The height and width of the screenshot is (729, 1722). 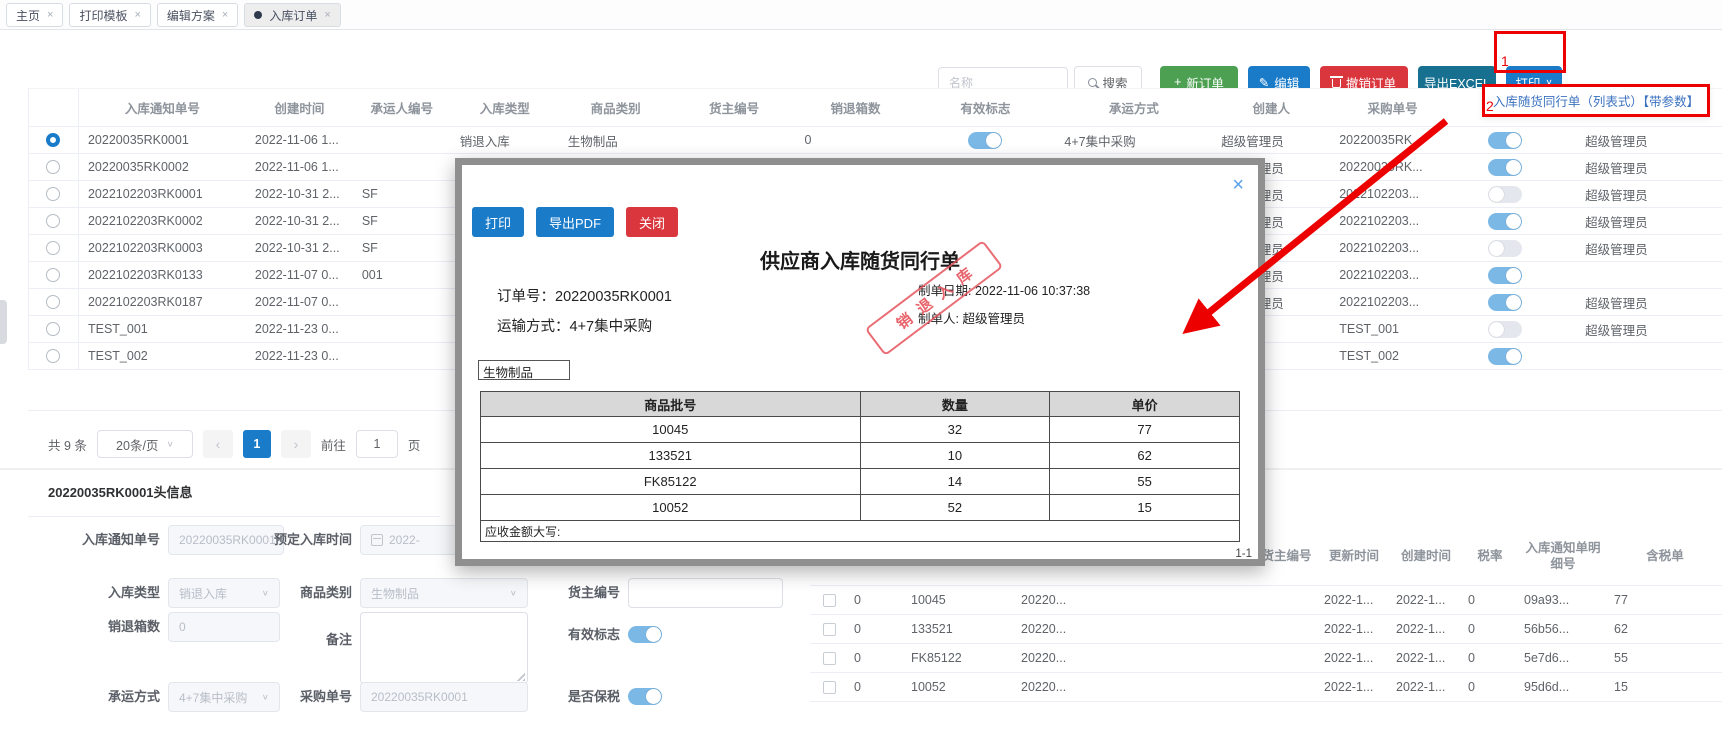 I want to click on cell-po: TEST_002, so click(x=1369, y=356).